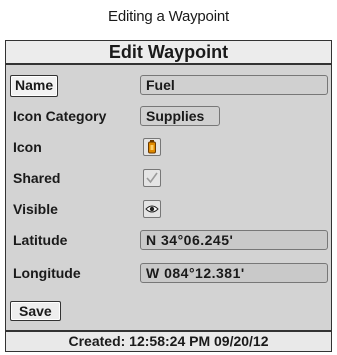 This screenshot has height=355, width=337. What do you see at coordinates (234, 85) in the screenshot?
I see `name-field: Fuel` at bounding box center [234, 85].